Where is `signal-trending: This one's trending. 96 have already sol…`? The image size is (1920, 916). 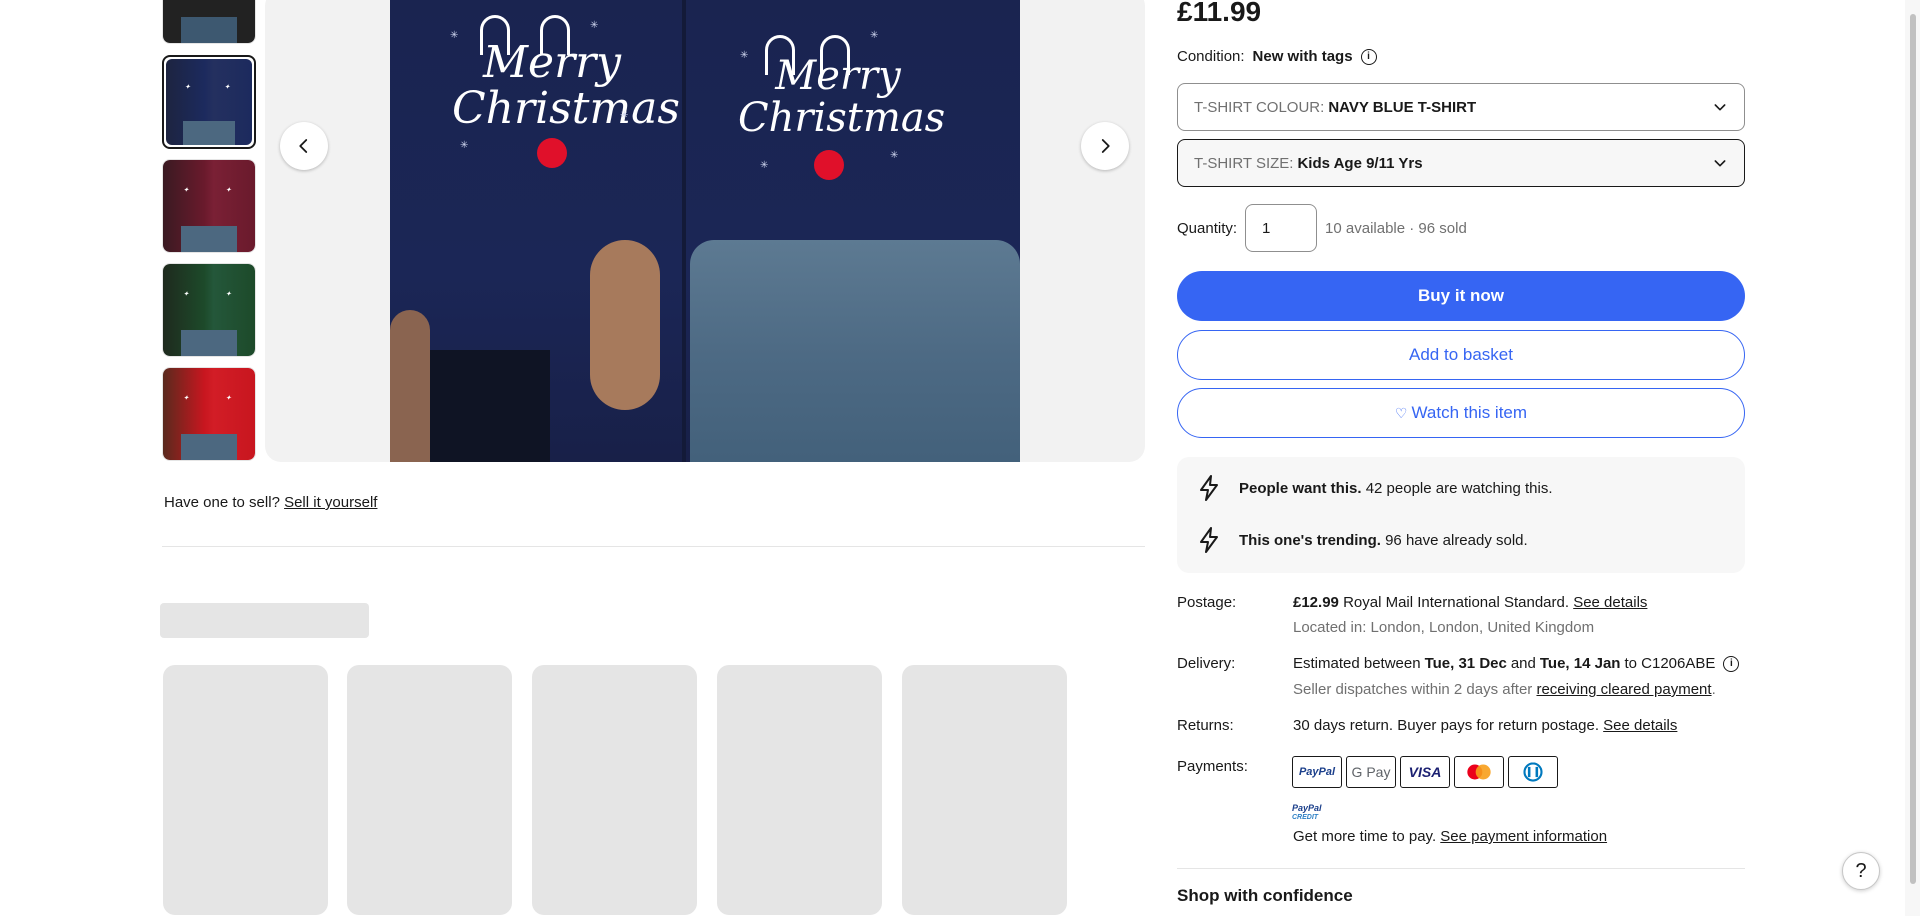
signal-trending: This one's trending. 96 have already sol… is located at coordinates (1362, 540).